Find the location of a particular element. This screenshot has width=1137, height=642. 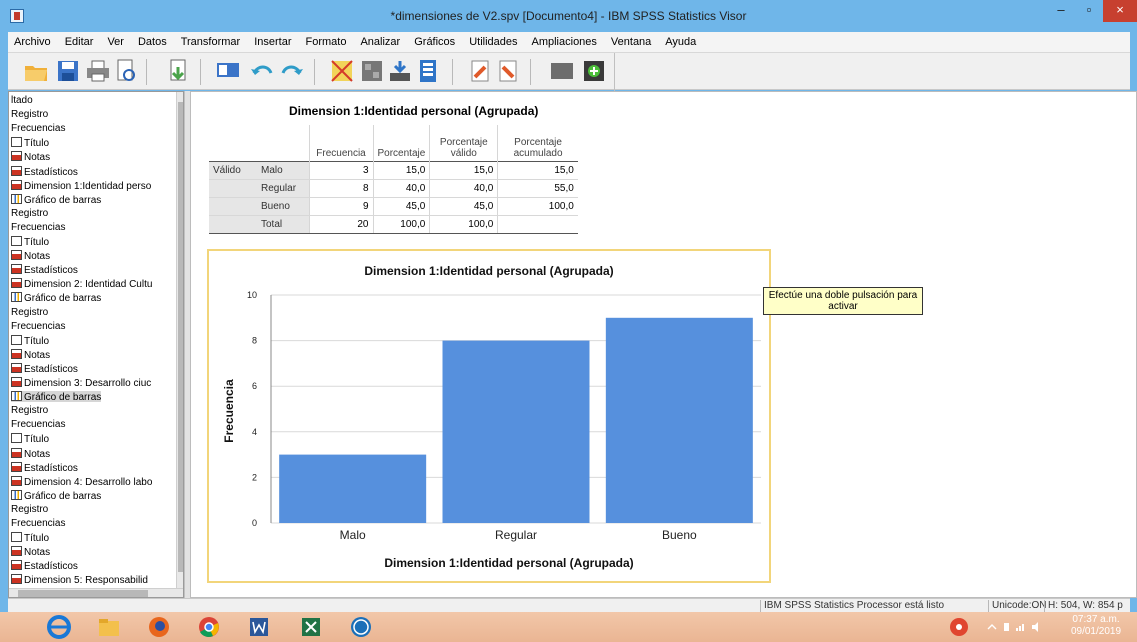

export-icon is located at coordinates (178, 71).